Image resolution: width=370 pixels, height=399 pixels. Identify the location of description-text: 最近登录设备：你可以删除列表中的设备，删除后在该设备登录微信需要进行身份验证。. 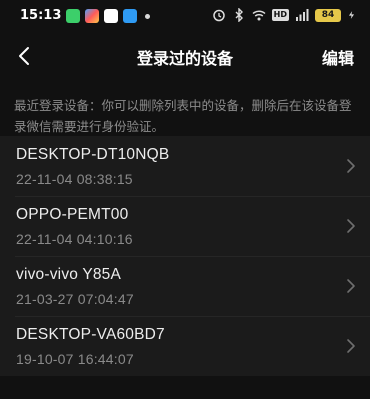
(183, 116).